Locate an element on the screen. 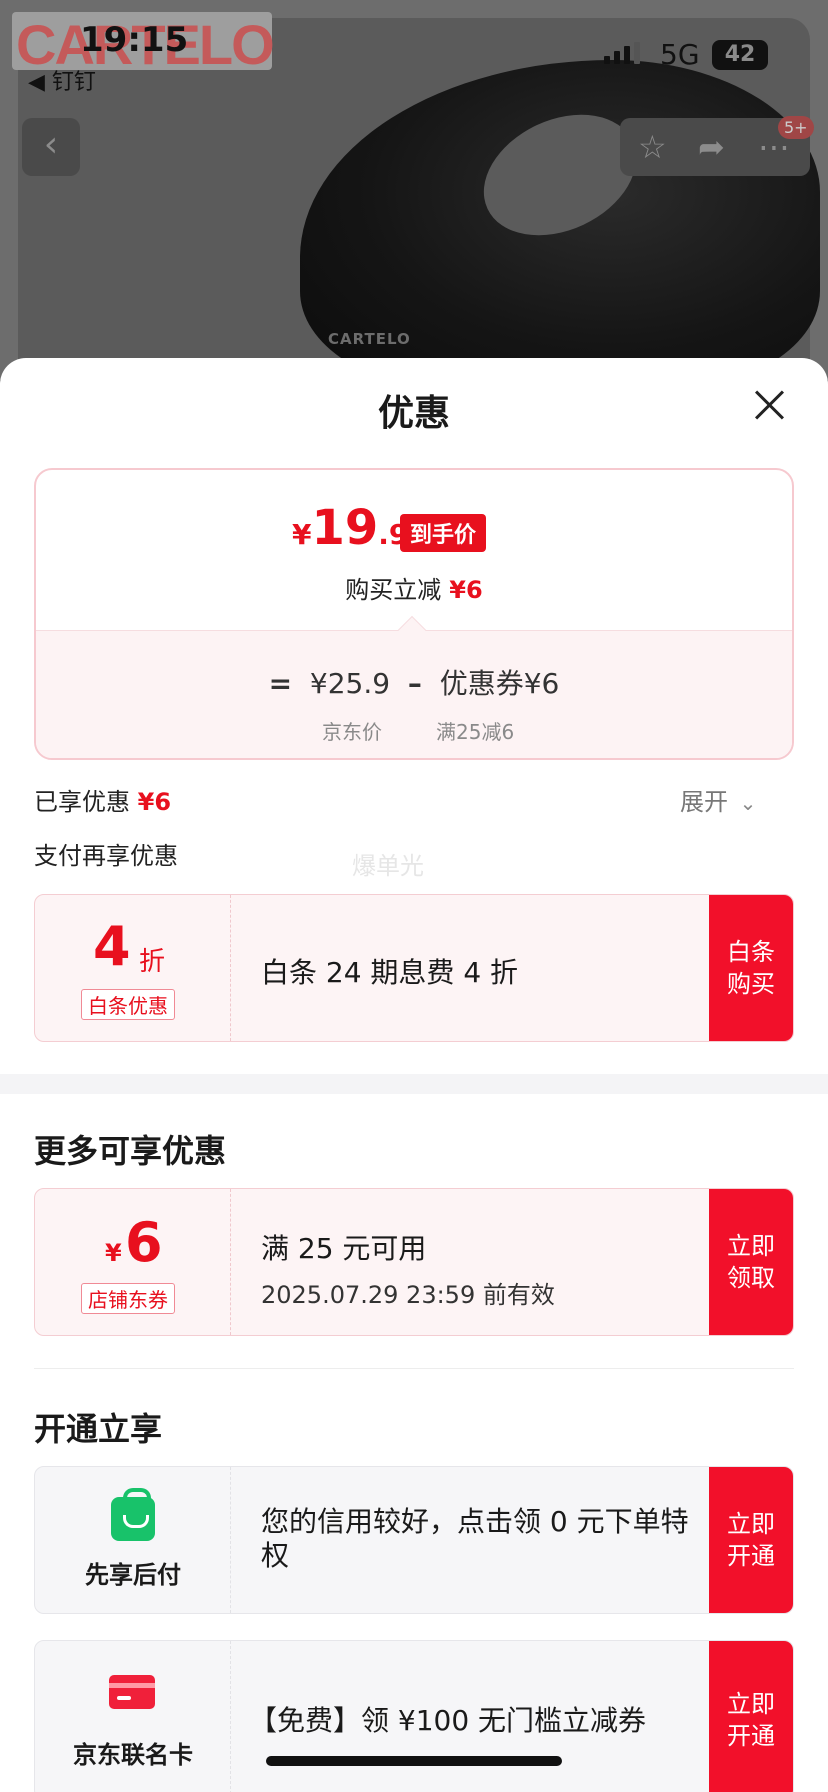  battery-icon: 42 is located at coordinates (740, 55).